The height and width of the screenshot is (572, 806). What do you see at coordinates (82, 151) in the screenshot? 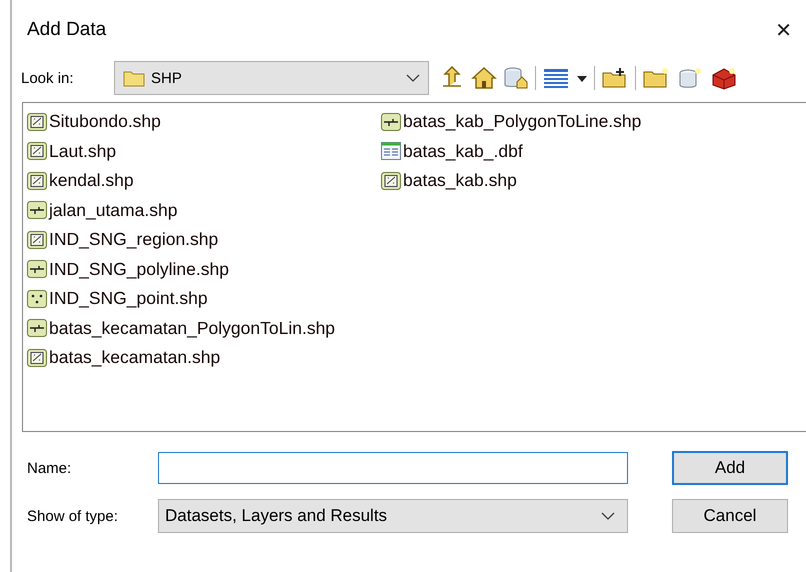
I see `file-item: Laut.shp` at bounding box center [82, 151].